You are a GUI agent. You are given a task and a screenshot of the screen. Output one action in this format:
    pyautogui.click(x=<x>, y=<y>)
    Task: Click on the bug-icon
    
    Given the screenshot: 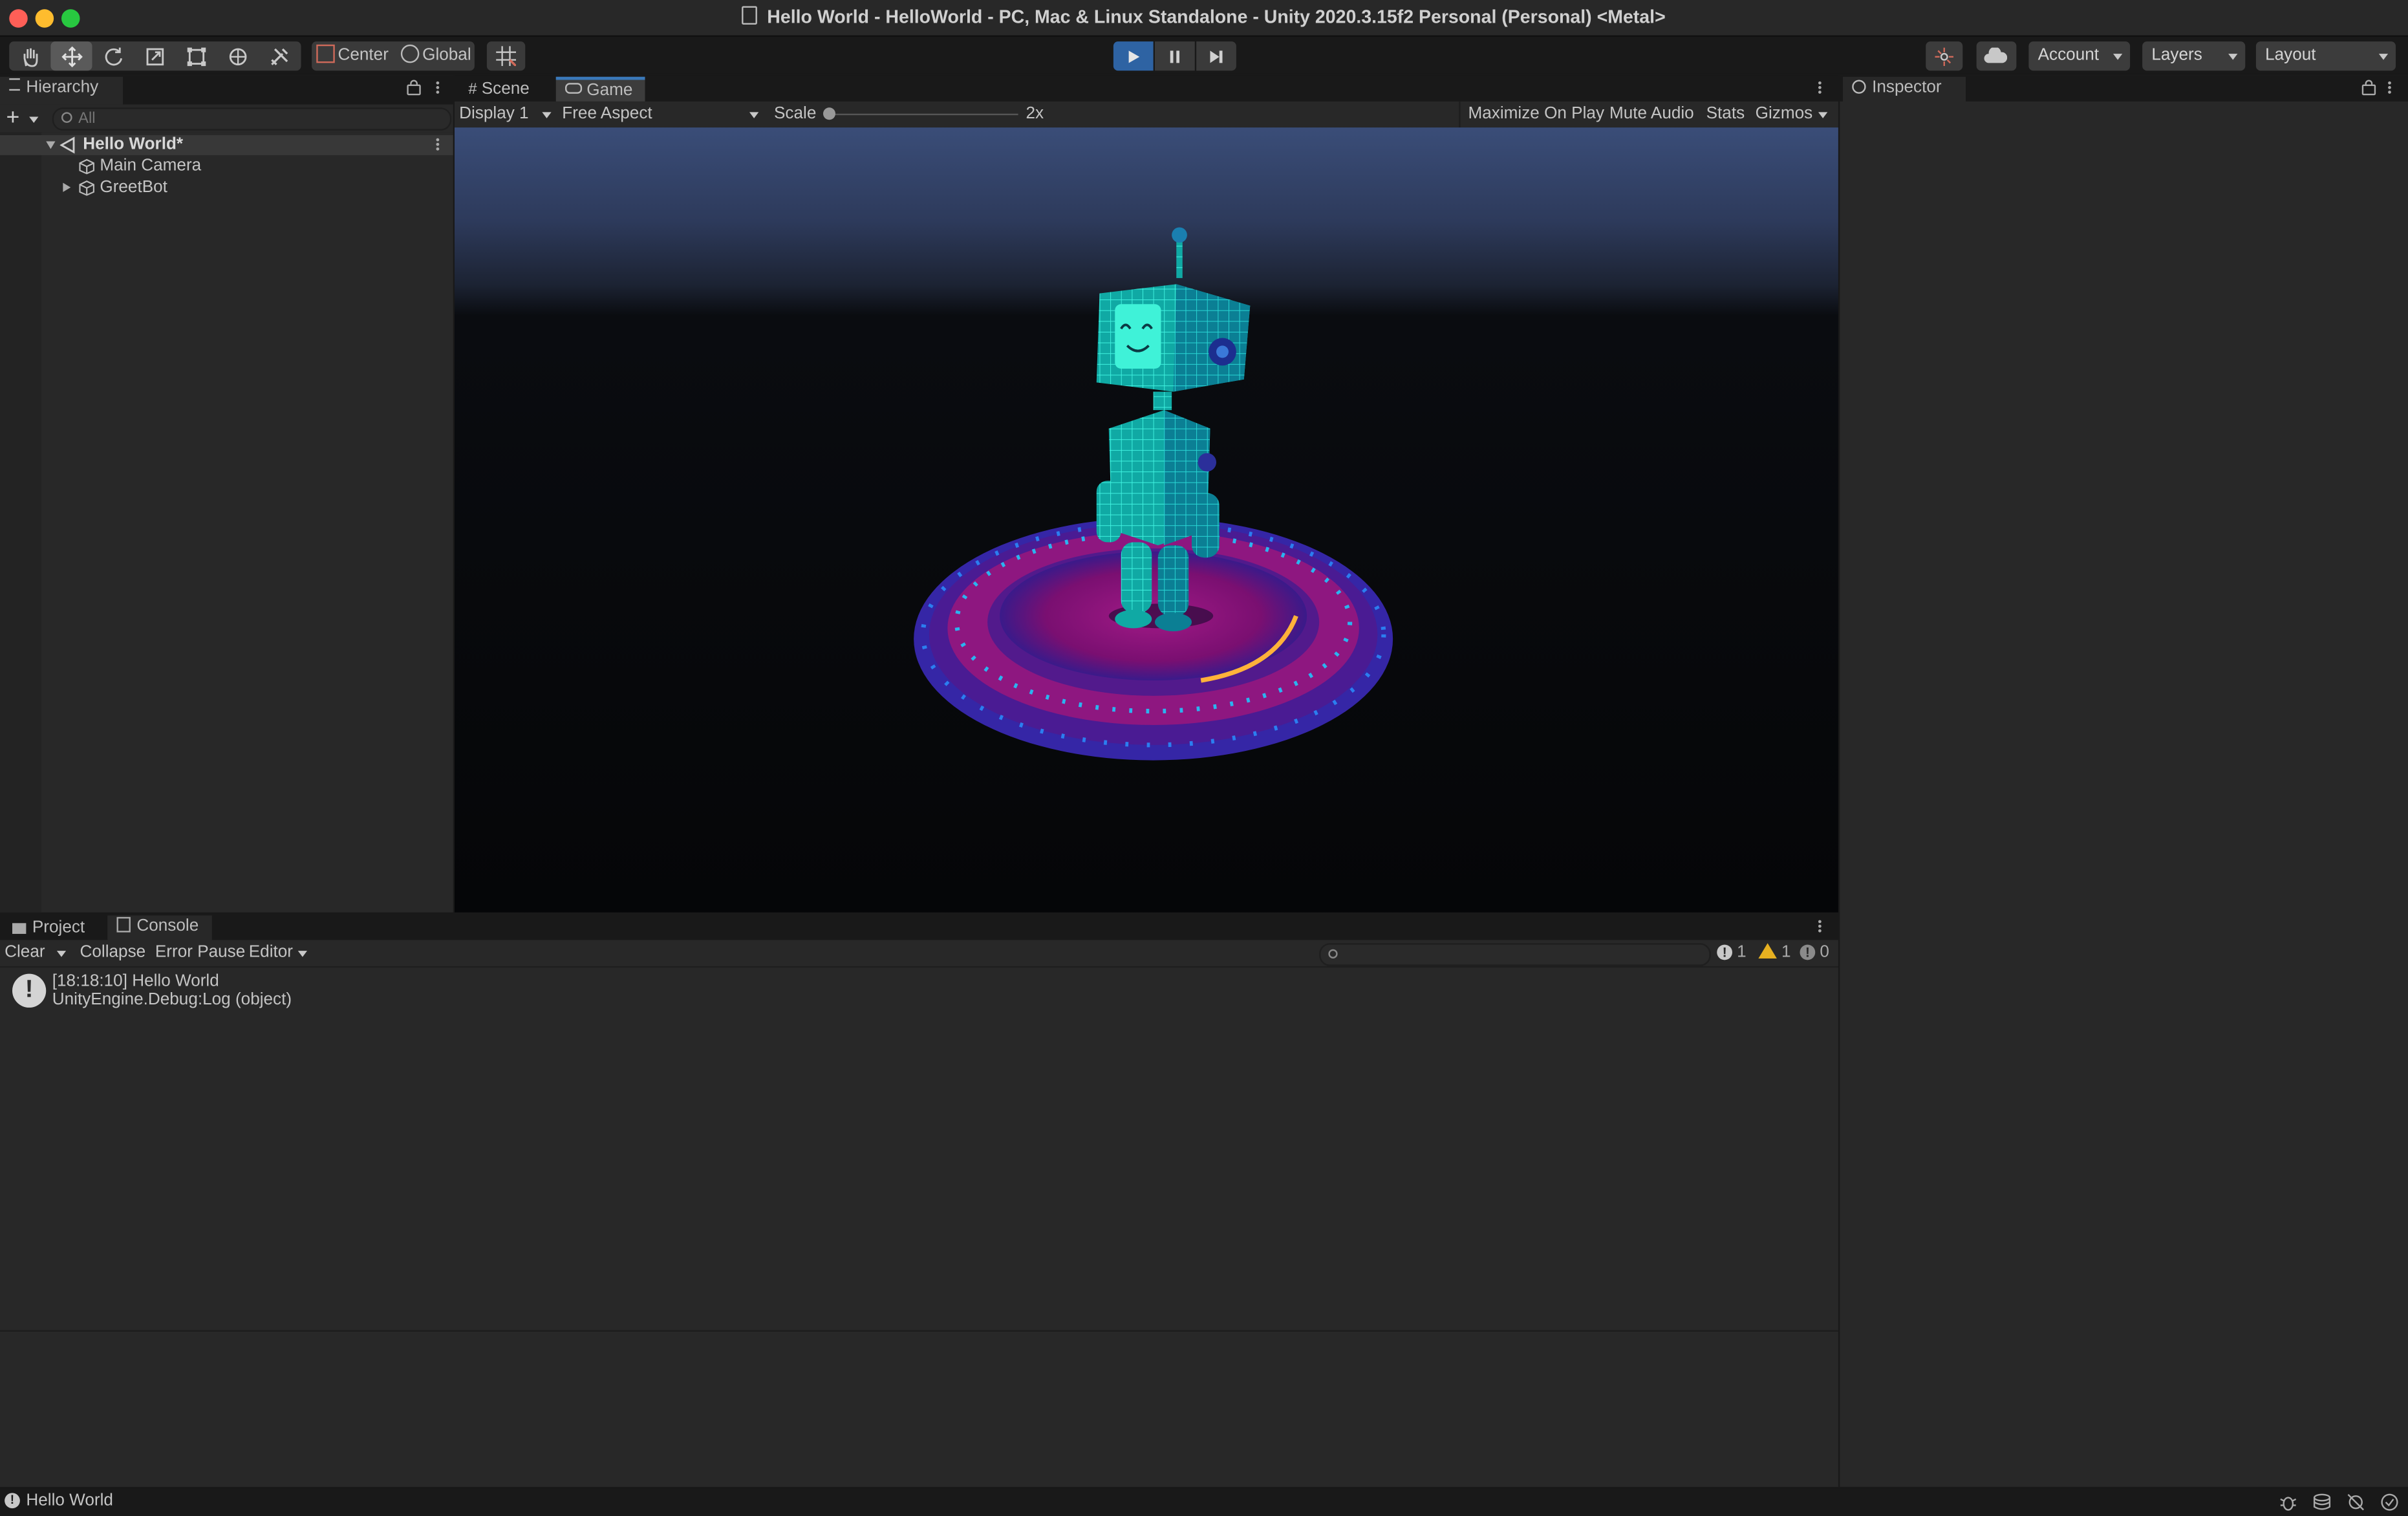 What is the action you would take?
    pyautogui.click(x=2288, y=1502)
    